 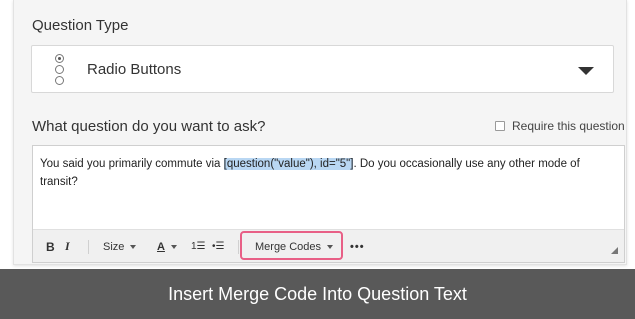 What do you see at coordinates (291, 245) in the screenshot?
I see `merge-codes-highlight` at bounding box center [291, 245].